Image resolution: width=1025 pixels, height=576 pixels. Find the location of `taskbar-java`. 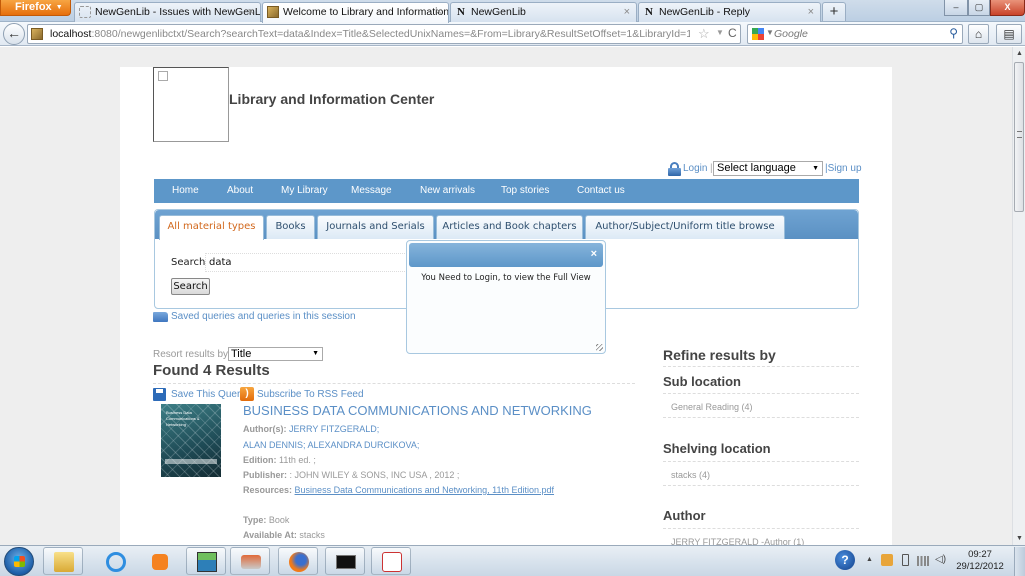

taskbar-java is located at coordinates (391, 561).